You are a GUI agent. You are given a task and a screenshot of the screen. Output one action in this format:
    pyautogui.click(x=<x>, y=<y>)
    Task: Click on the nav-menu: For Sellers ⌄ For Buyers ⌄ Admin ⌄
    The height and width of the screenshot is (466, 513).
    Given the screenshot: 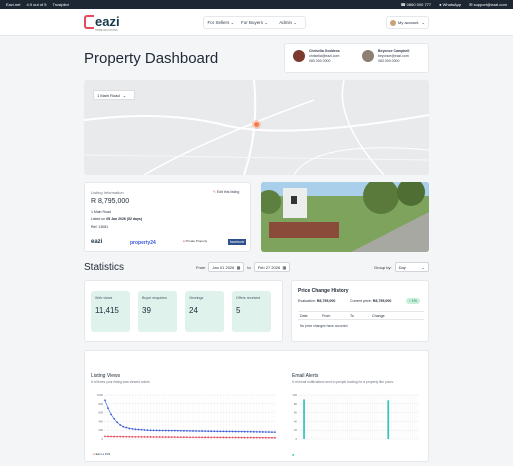 What is the action you would take?
    pyautogui.click(x=254, y=22)
    